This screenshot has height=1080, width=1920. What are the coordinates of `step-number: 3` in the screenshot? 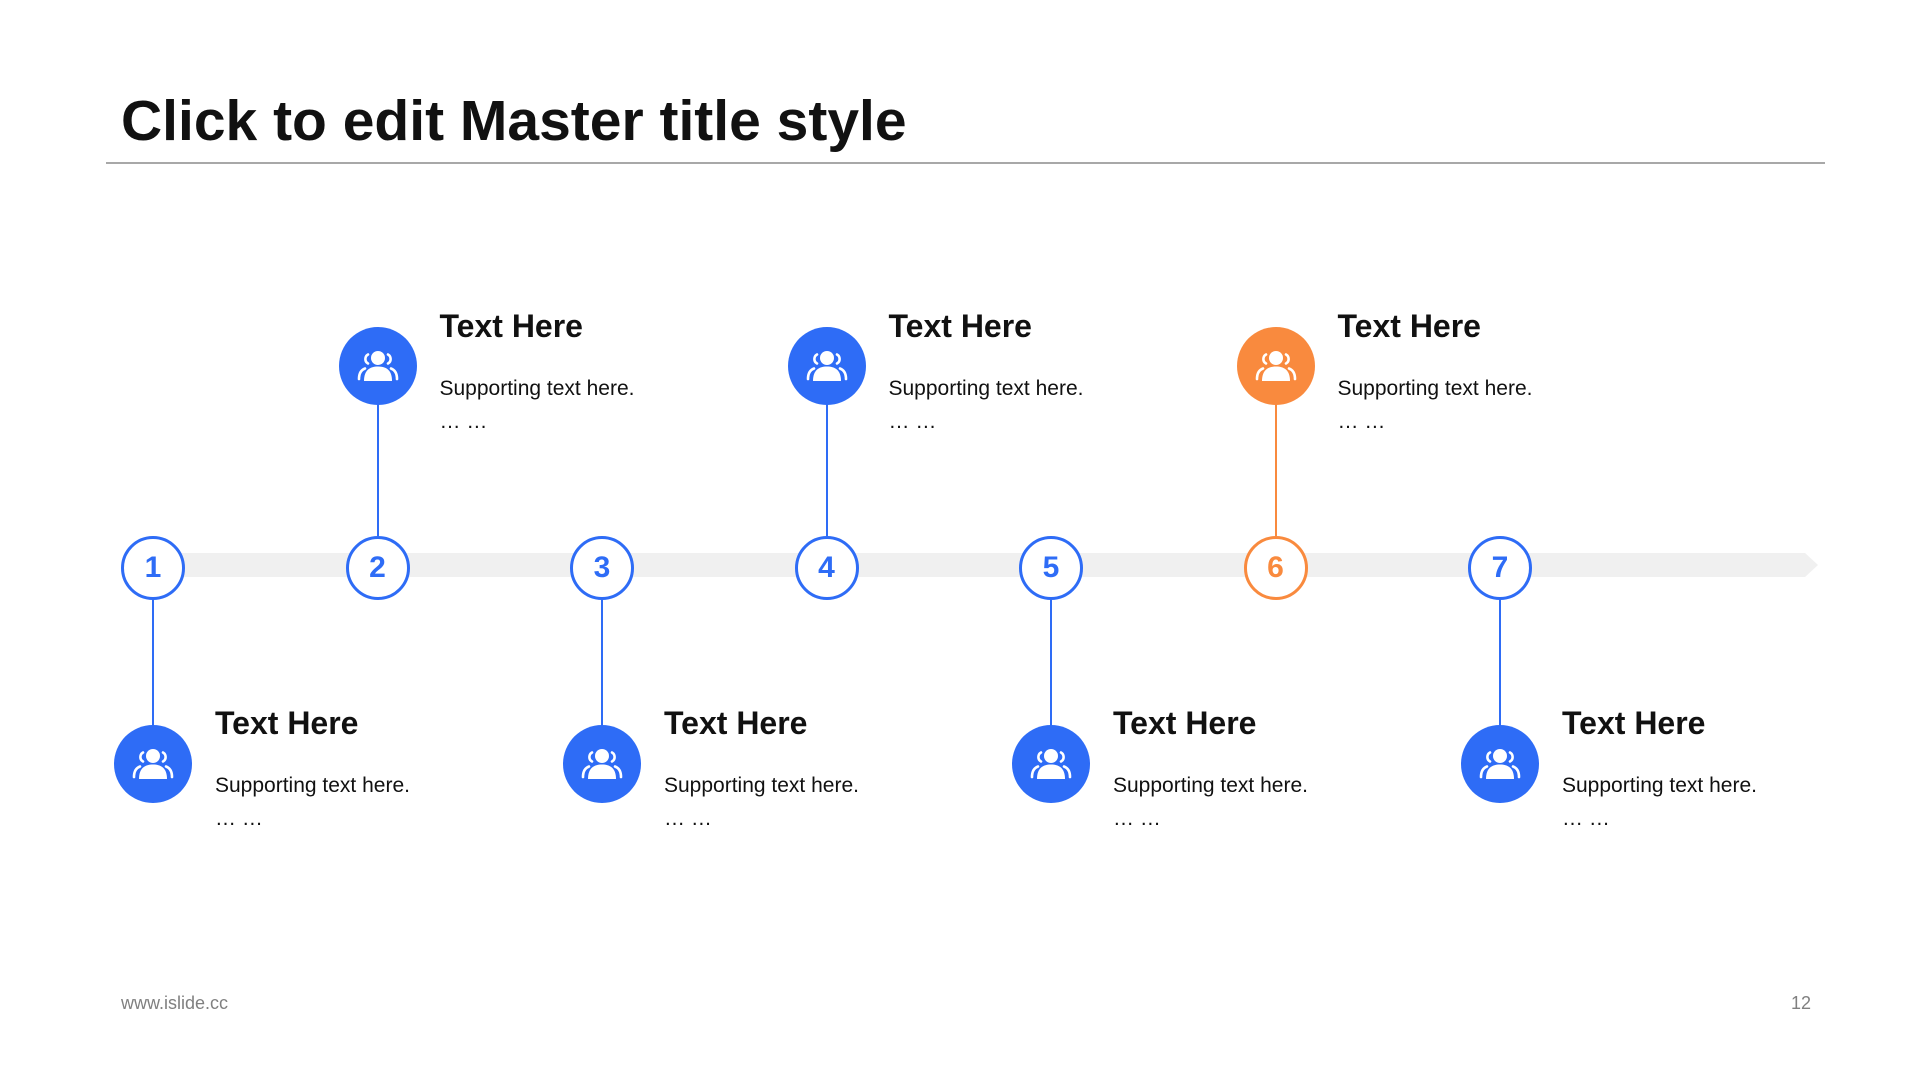 It's located at (602, 567).